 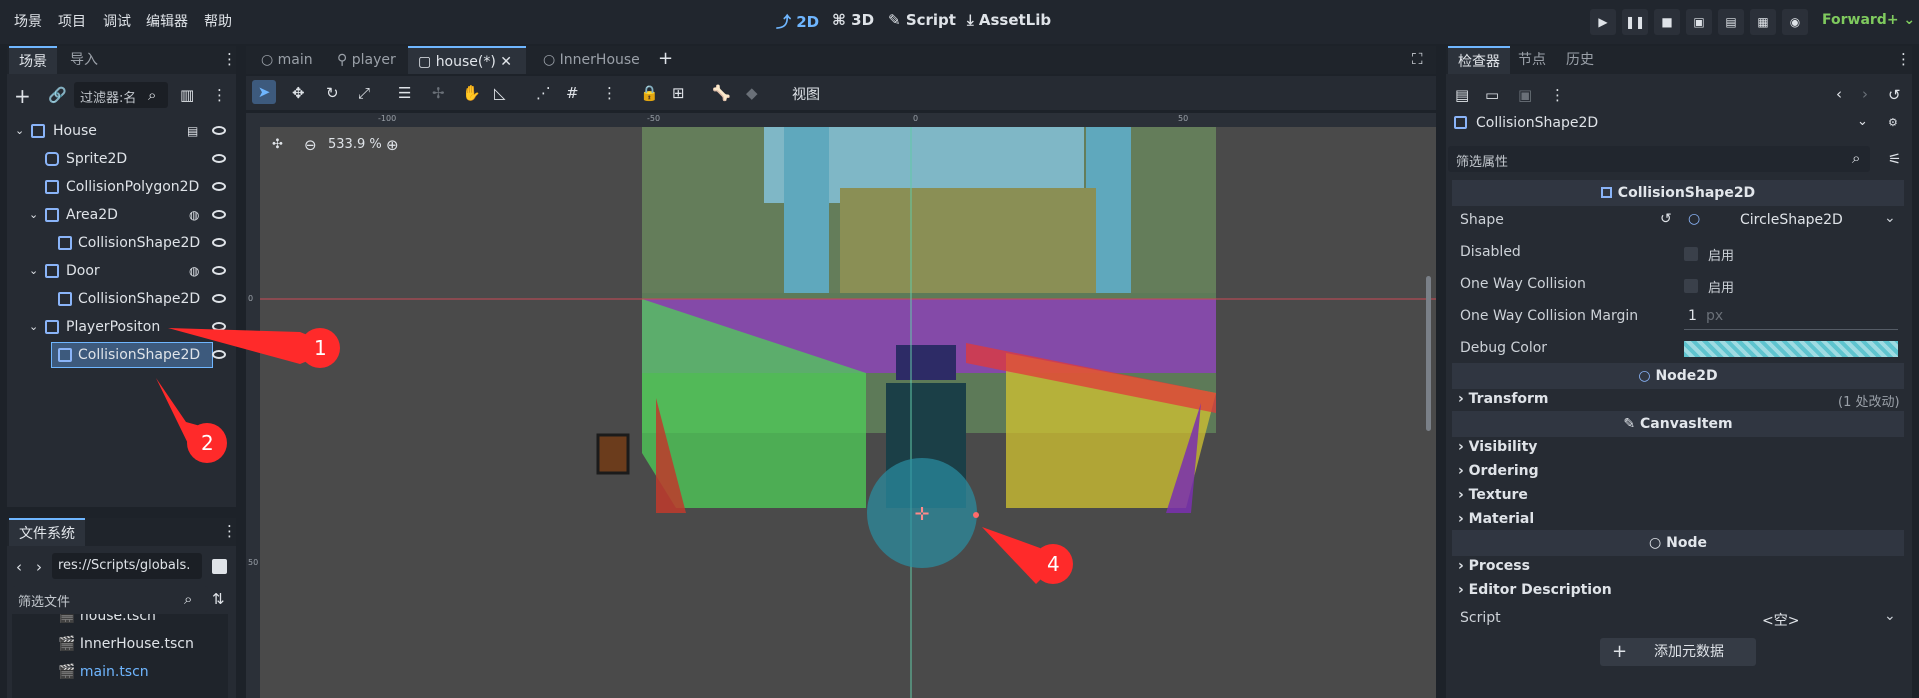 What do you see at coordinates (1678, 619) in the screenshot?
I see `prop-script: Script <空> ⌄` at bounding box center [1678, 619].